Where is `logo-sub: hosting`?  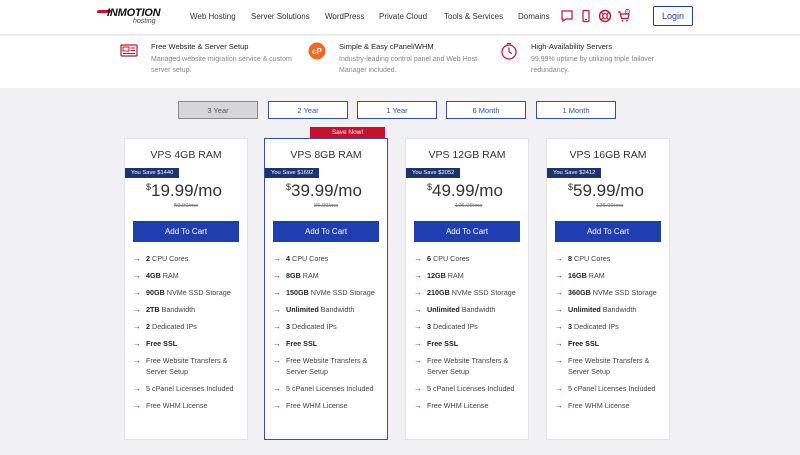 logo-sub: hosting is located at coordinates (144, 21).